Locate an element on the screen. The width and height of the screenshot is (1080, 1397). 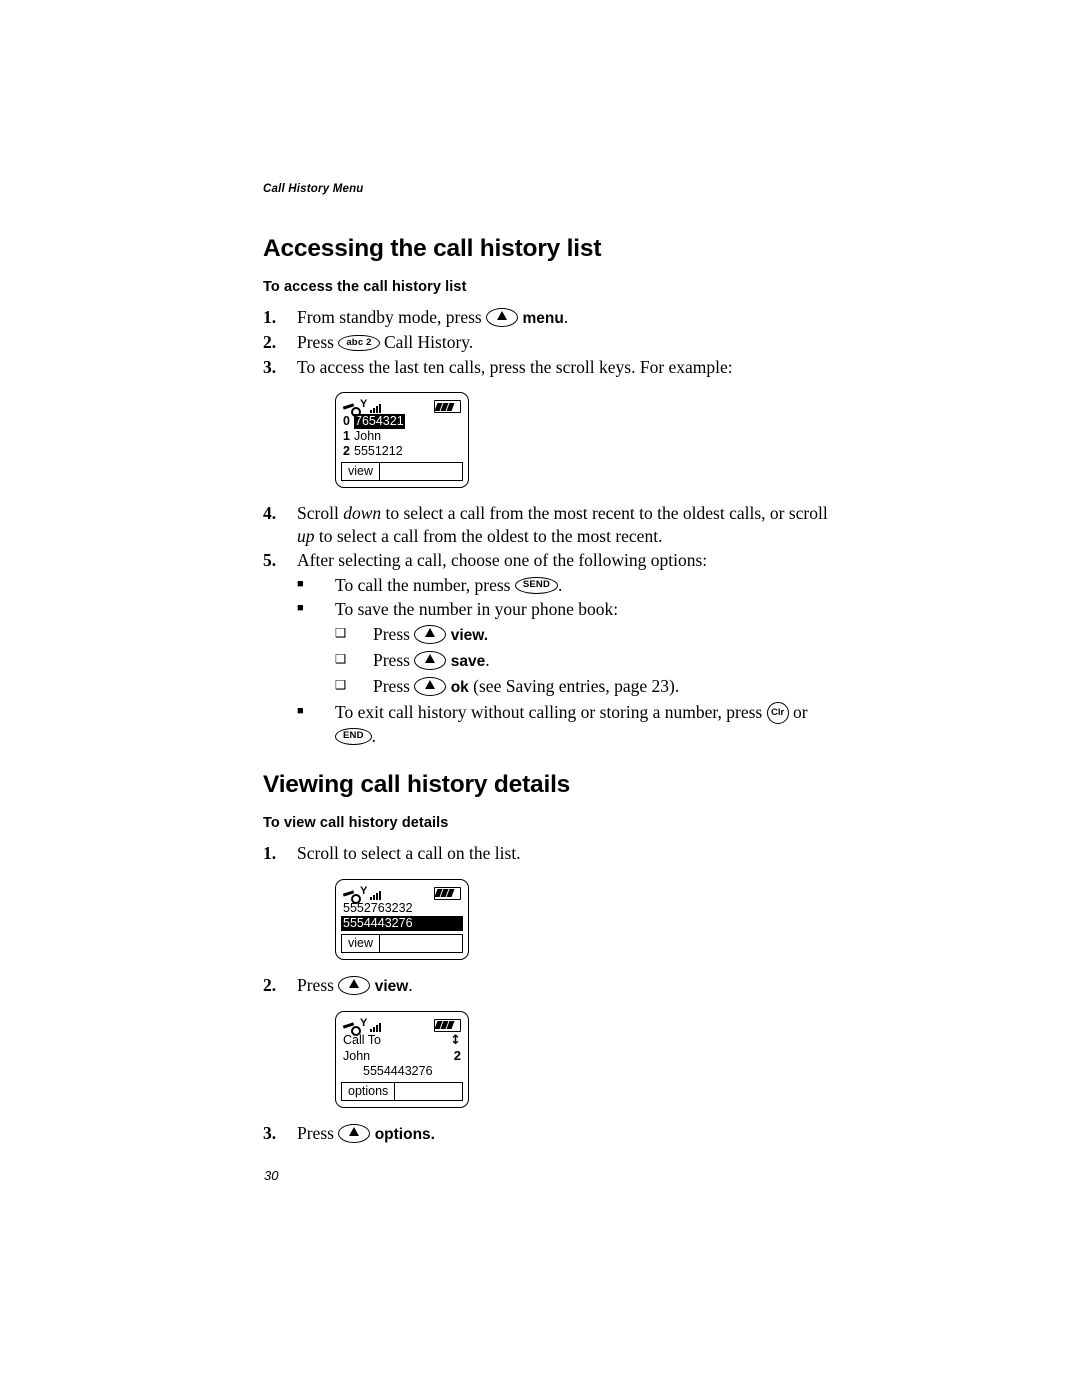
step-bold-label: view is located at coordinates (391, 986).